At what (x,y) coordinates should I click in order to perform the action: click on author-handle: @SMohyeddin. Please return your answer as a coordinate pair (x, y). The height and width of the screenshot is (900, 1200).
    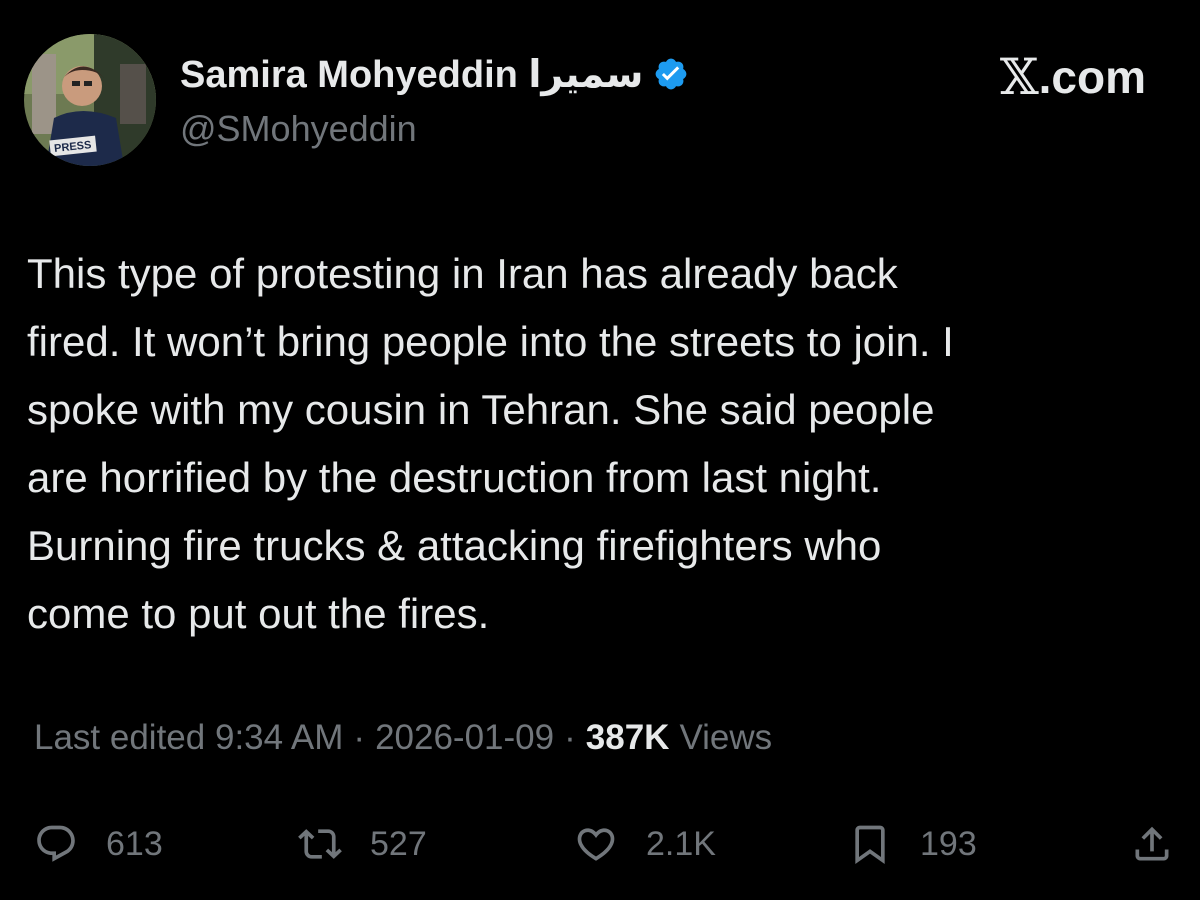
    Looking at the image, I should click on (530, 129).